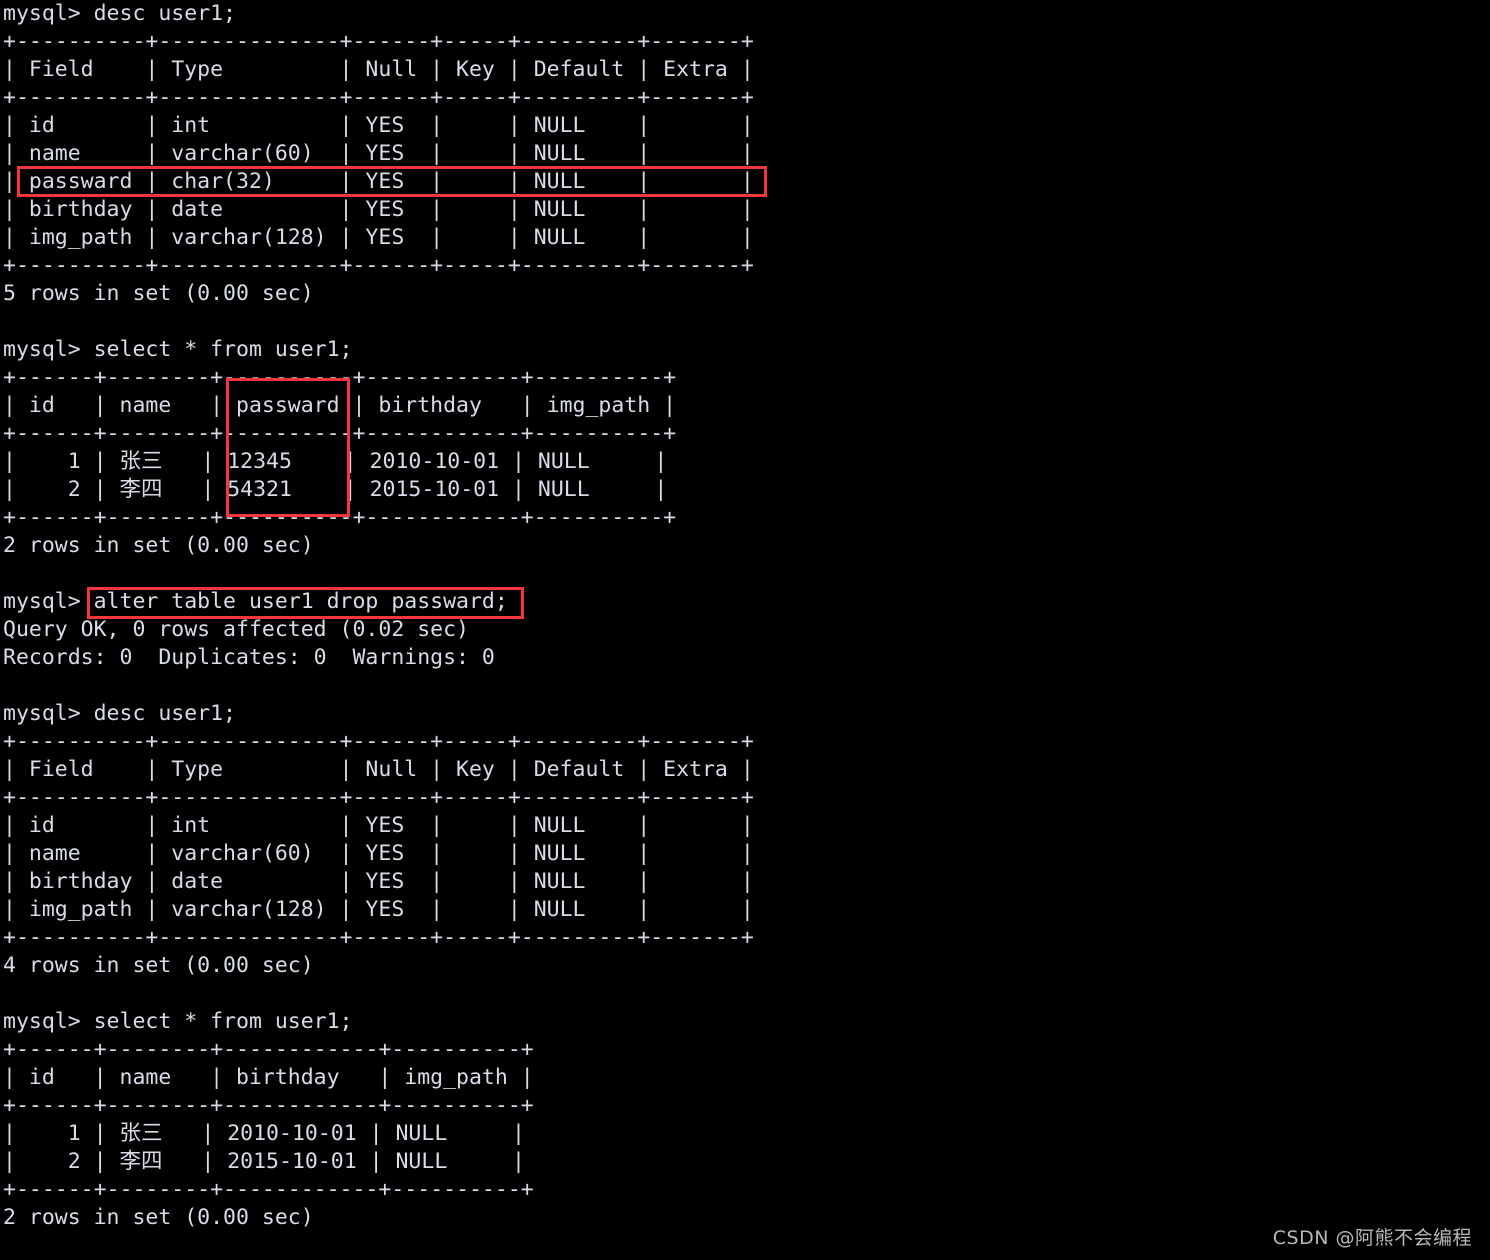 This screenshot has width=1490, height=1260. I want to click on terminal-line: | 2 | 李四 | 54321 | 2015-10-01 | NULL |, so click(335, 489).